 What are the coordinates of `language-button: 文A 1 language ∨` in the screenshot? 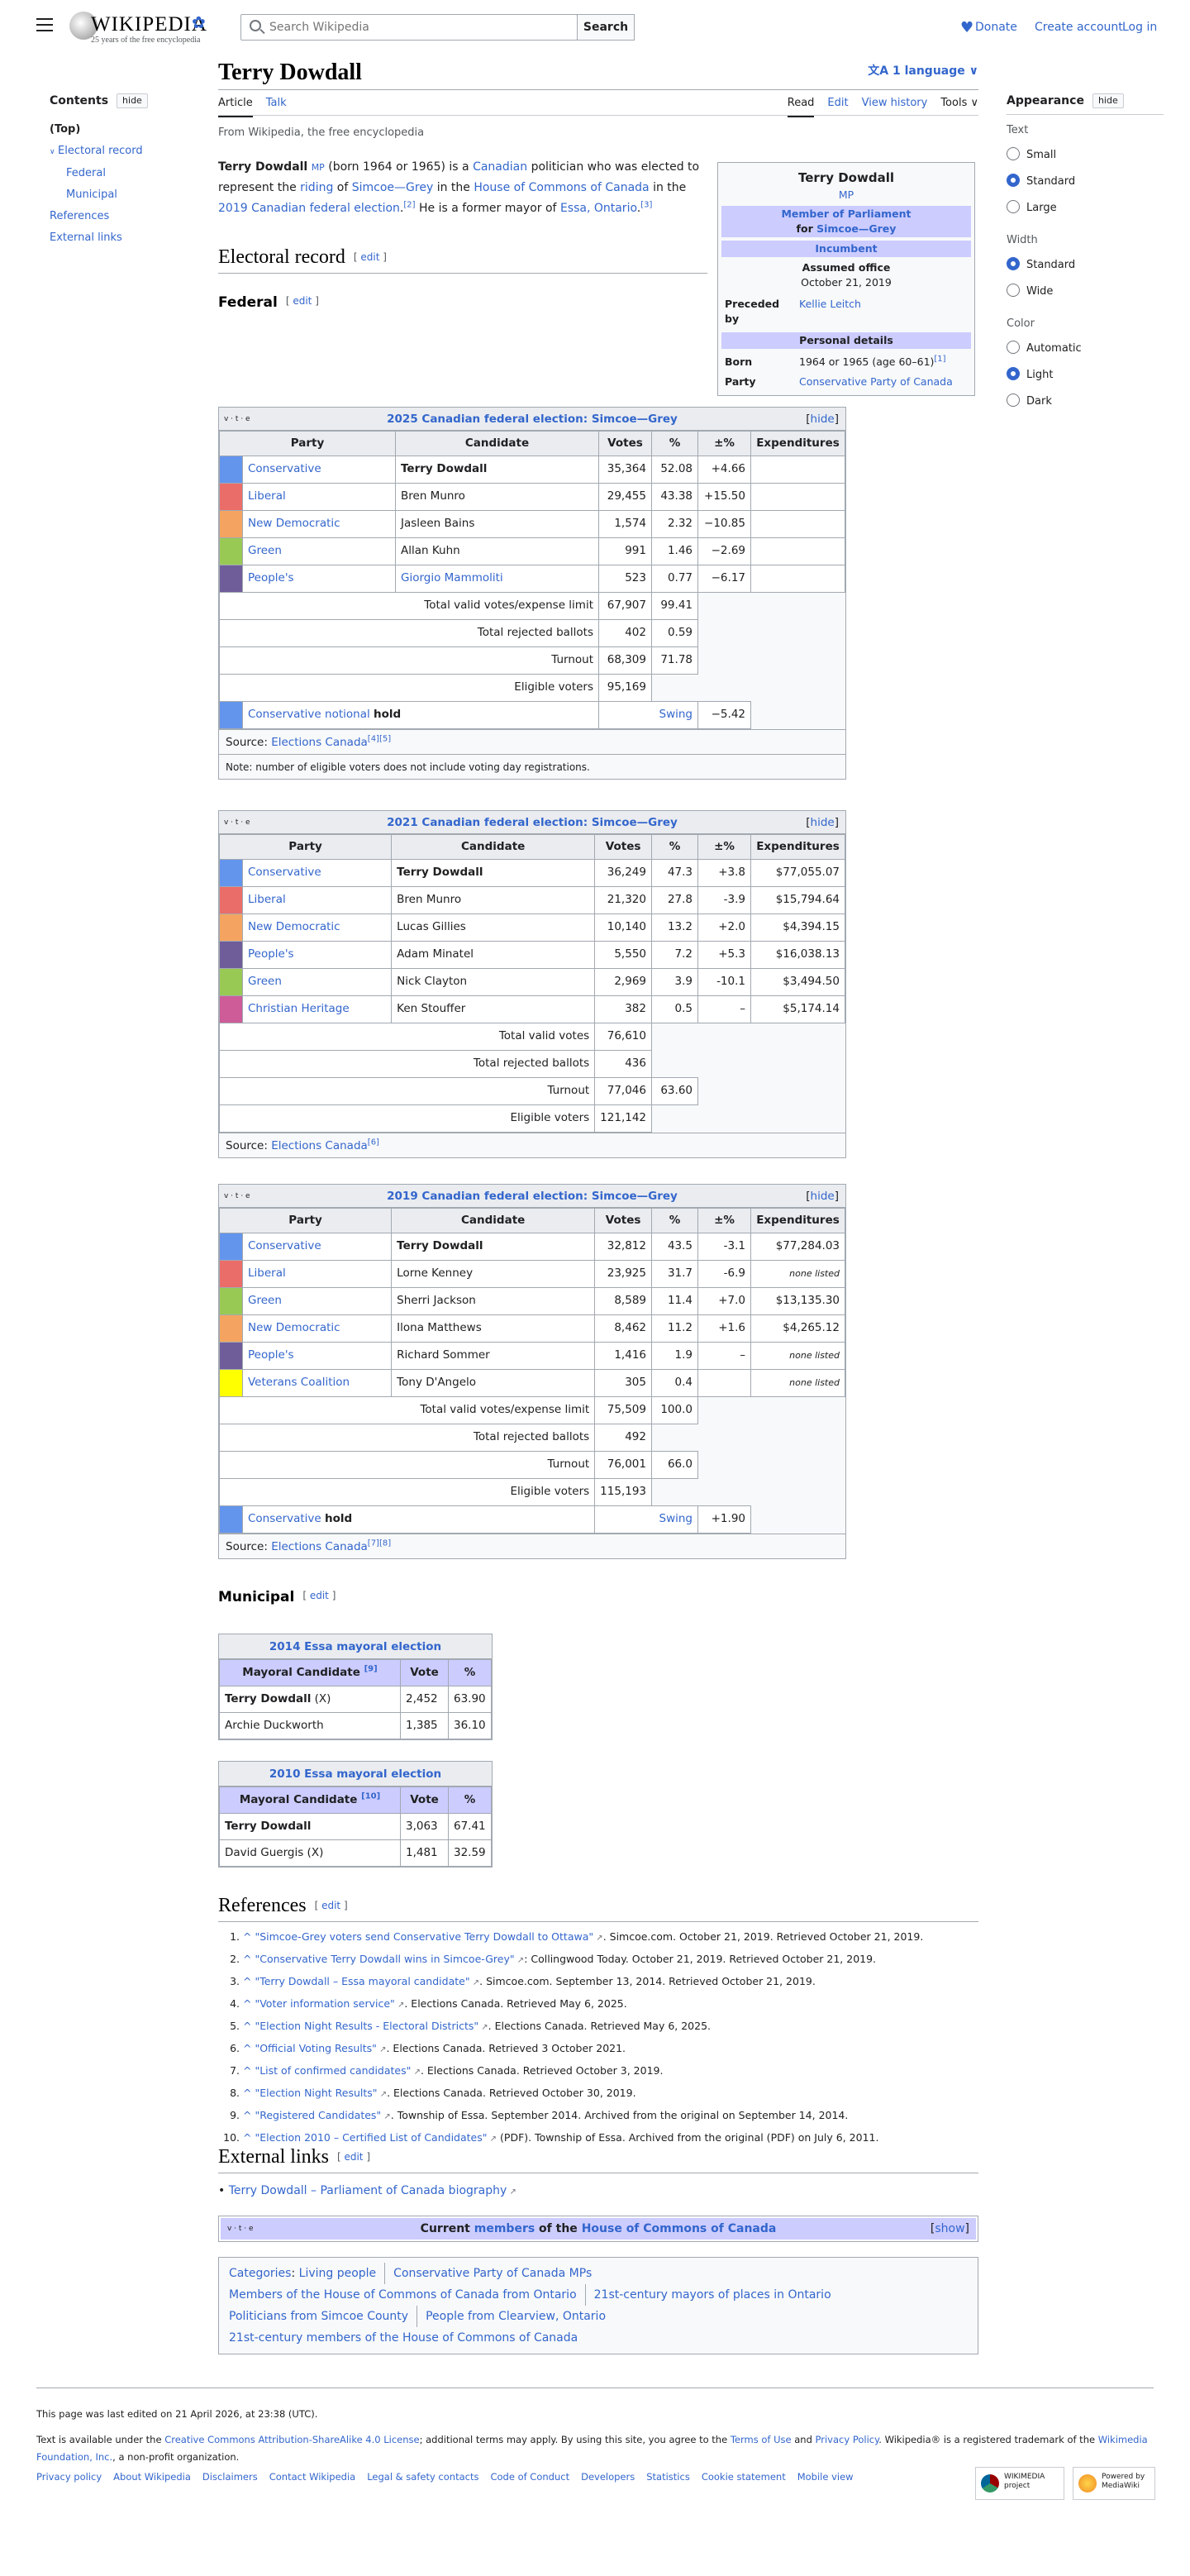 It's located at (923, 71).